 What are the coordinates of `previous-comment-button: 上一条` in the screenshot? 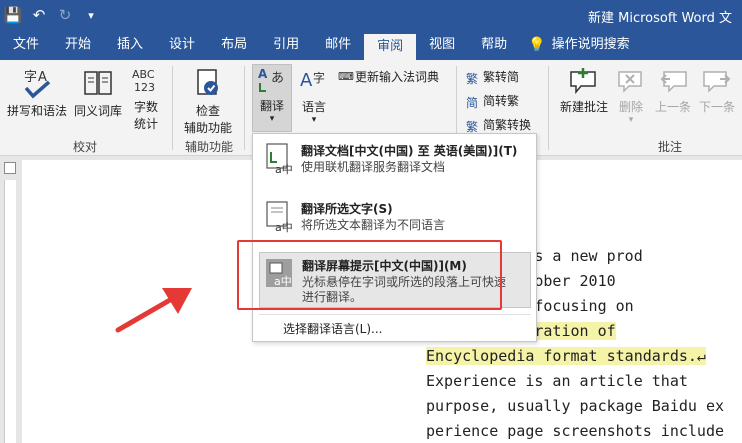 It's located at (673, 90).